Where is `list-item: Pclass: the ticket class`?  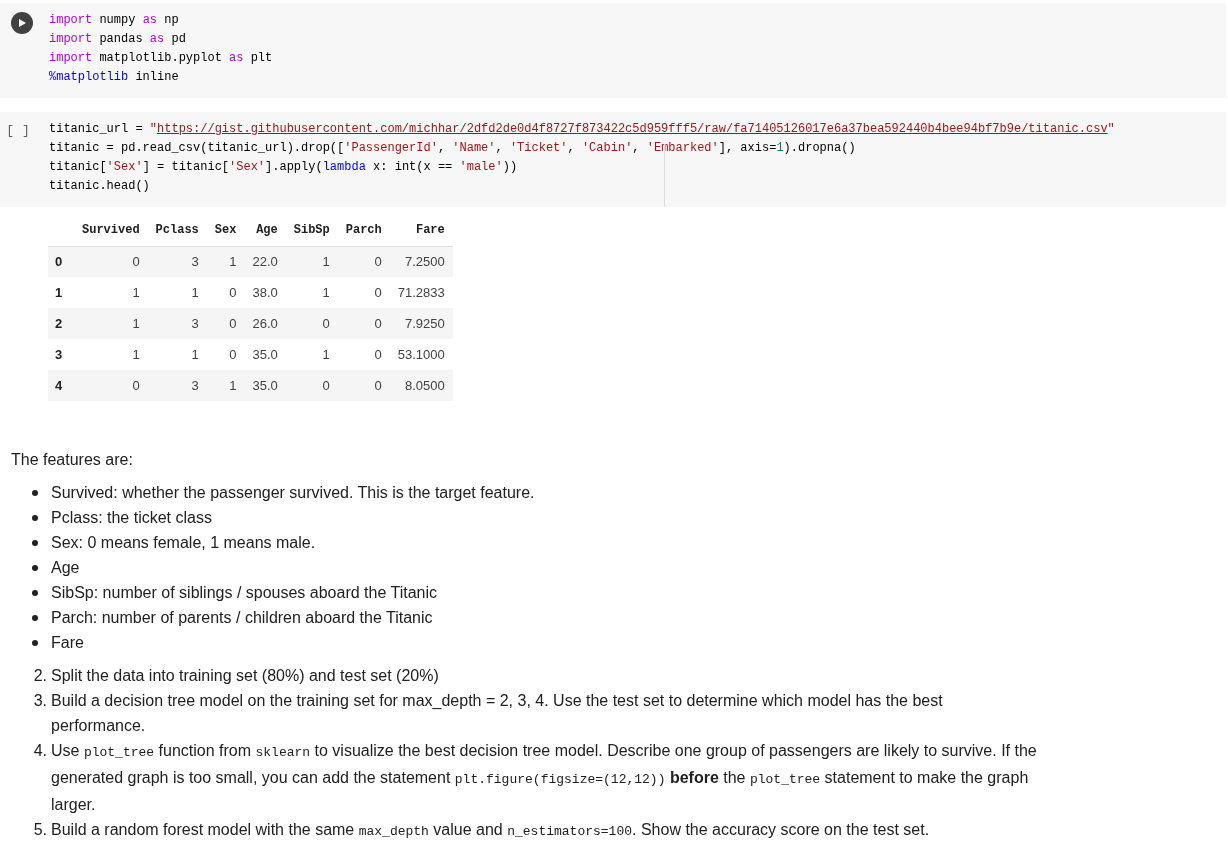 list-item: Pclass: the ticket class is located at coordinates (131, 518).